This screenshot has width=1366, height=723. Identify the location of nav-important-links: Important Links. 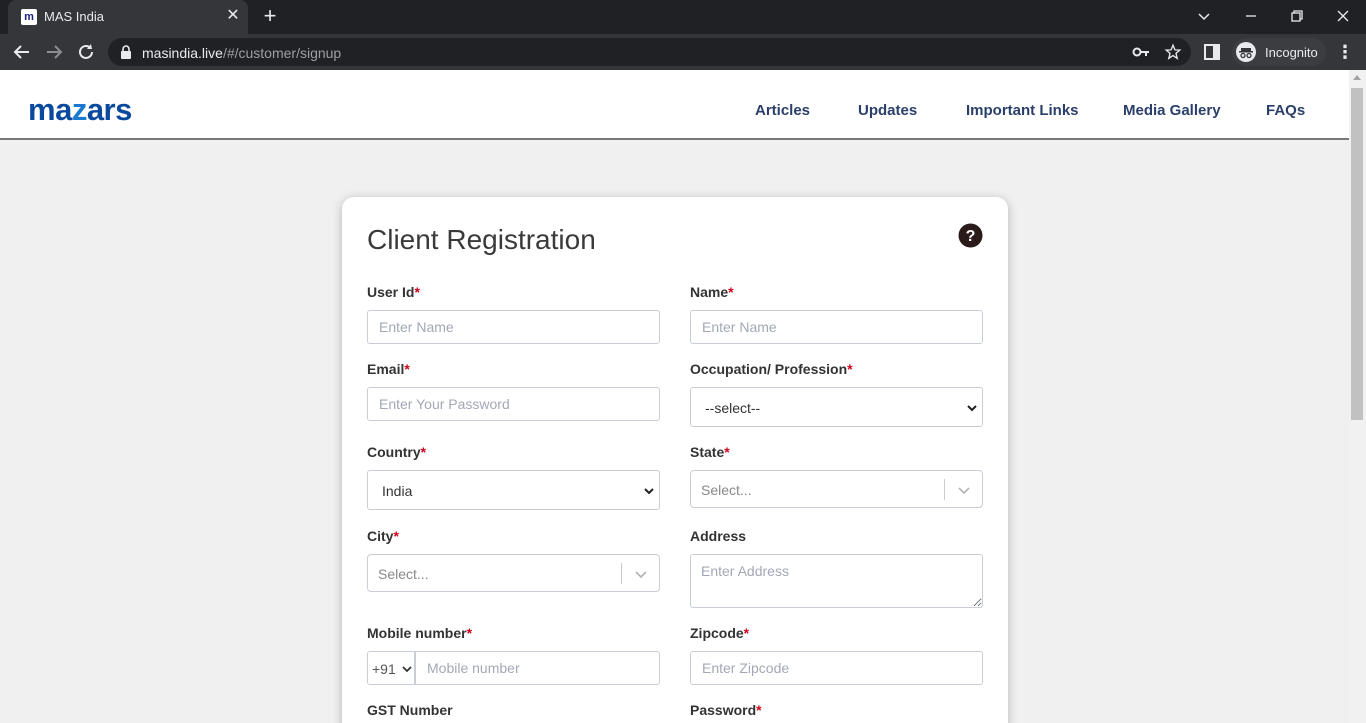
(1022, 110).